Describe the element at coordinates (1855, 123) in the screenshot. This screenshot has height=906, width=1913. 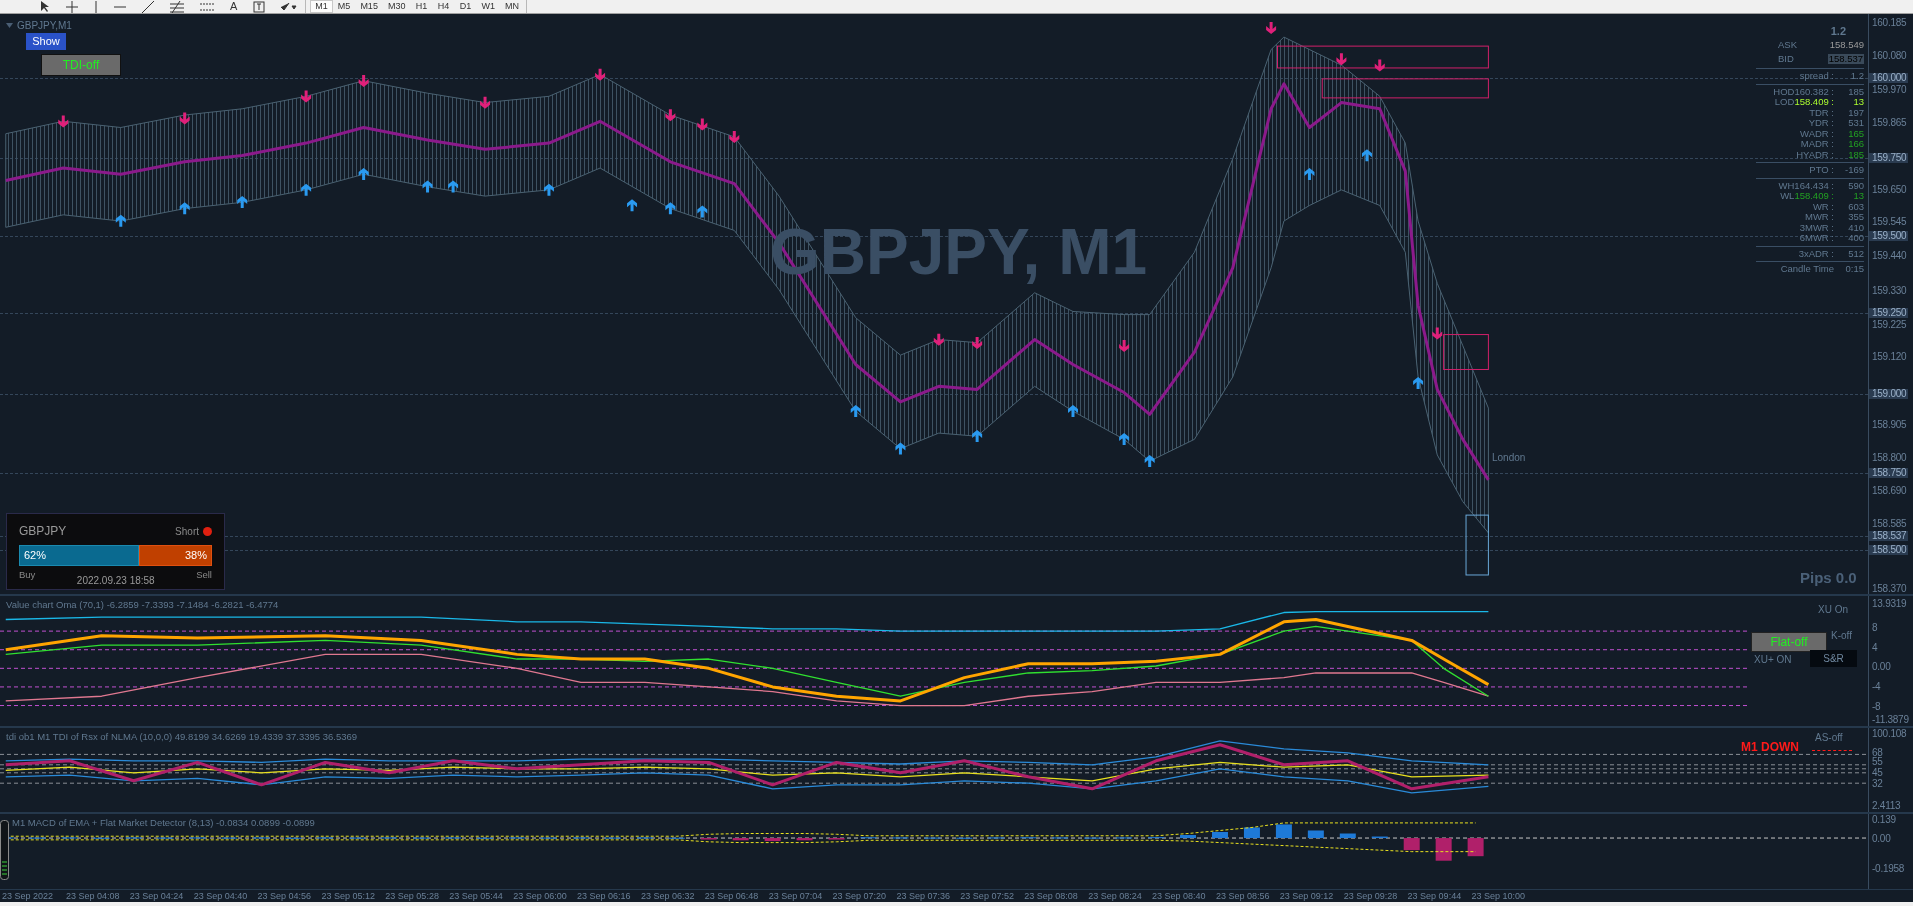
I see `stat-value: 531` at that location.